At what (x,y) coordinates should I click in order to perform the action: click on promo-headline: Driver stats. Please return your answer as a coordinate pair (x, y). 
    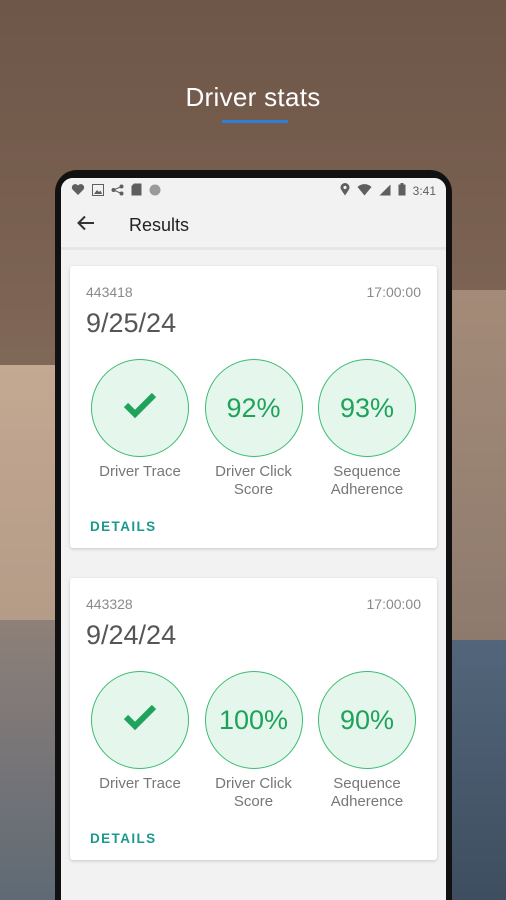
    Looking at the image, I should click on (253, 97).